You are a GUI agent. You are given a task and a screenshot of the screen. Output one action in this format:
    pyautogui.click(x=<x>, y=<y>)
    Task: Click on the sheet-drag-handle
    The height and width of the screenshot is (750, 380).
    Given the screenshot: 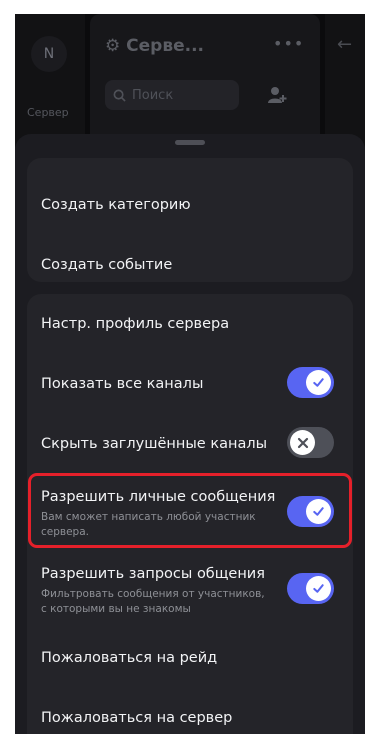 What is the action you would take?
    pyautogui.click(x=190, y=142)
    